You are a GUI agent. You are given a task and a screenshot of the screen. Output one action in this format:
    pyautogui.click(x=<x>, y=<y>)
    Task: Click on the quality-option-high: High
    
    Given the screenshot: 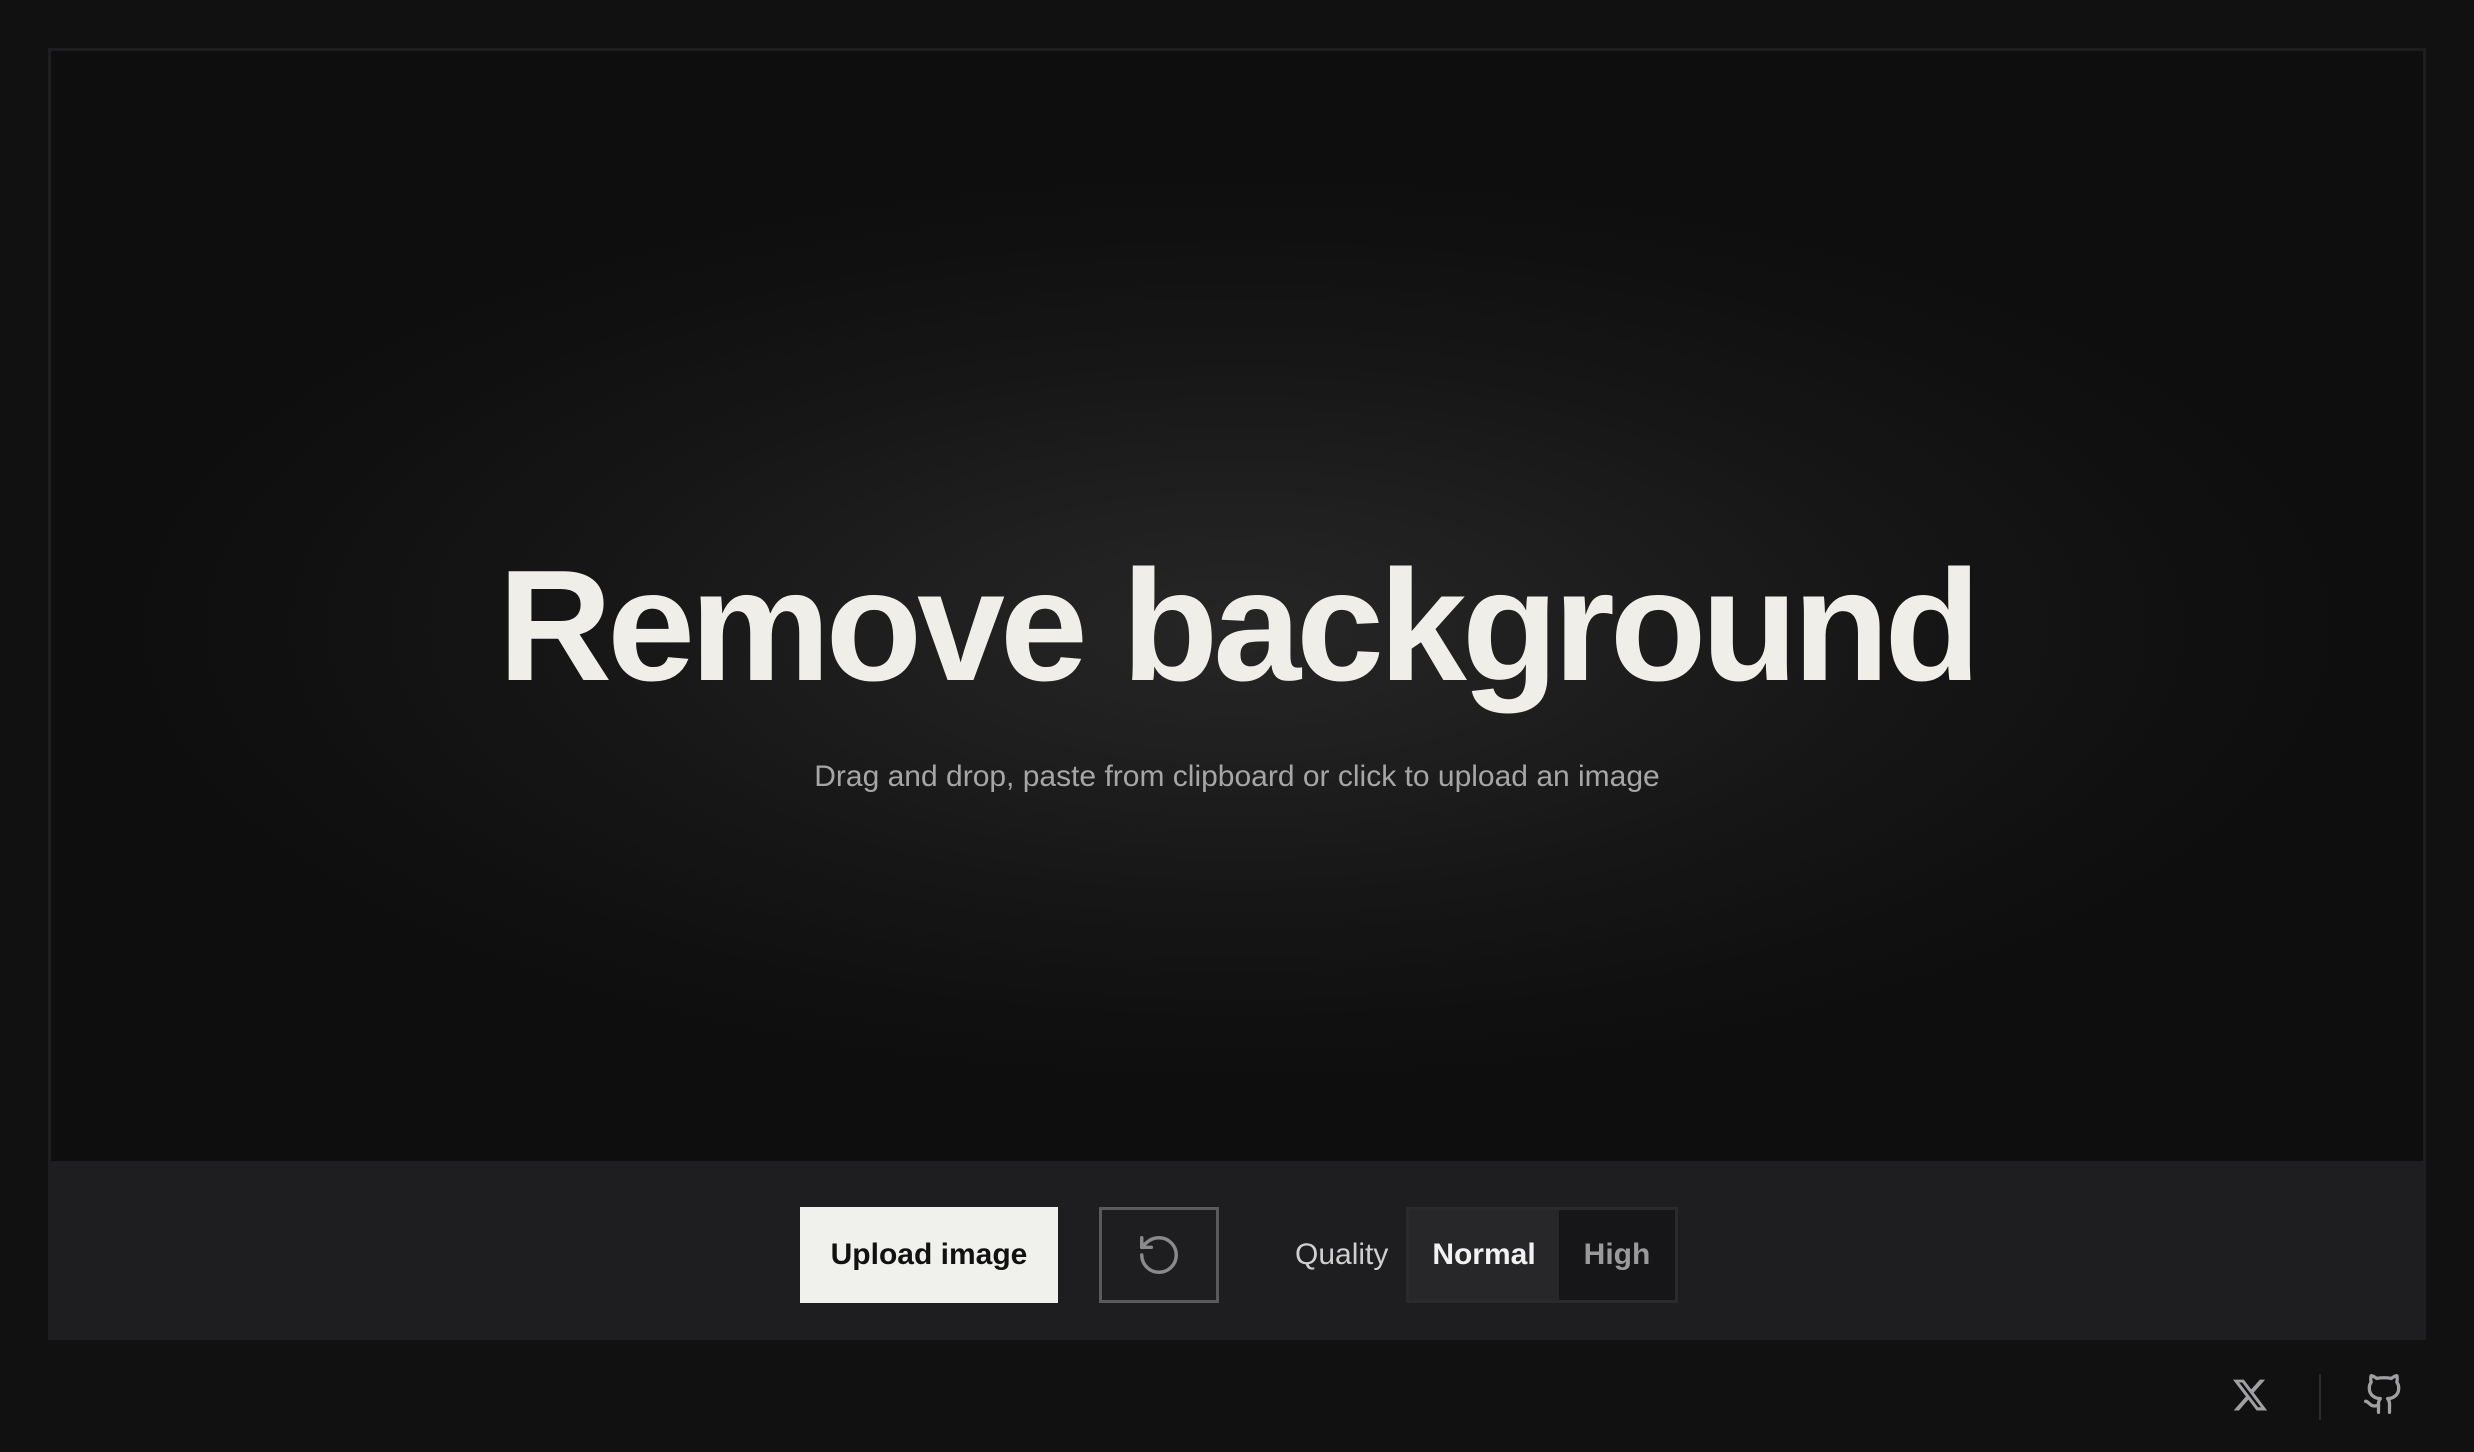 What is the action you would take?
    pyautogui.click(x=1617, y=1255)
    